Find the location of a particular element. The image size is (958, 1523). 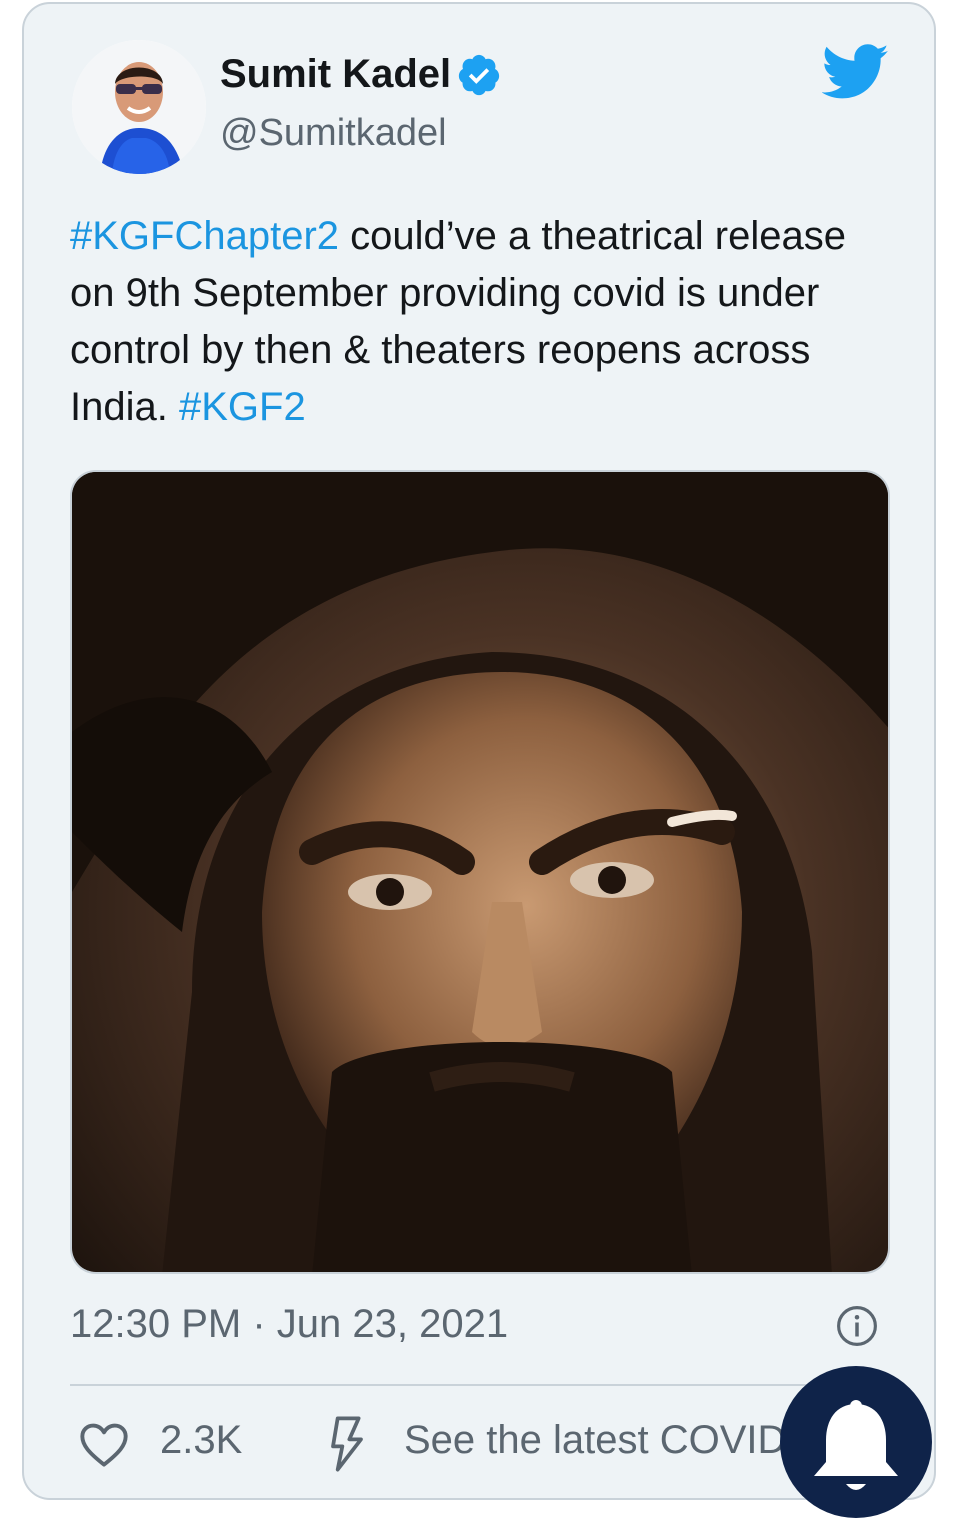

twitter-bird-icon is located at coordinates (856, 72).